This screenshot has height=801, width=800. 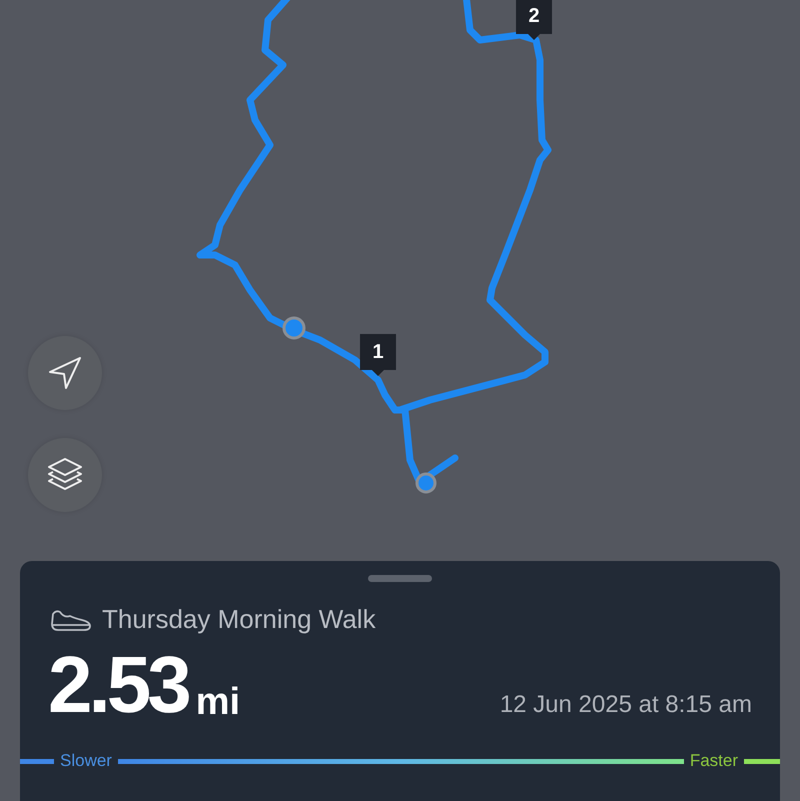 I want to click on activity-date: 12 Jun 2025 at 8:15 am, so click(x=626, y=705).